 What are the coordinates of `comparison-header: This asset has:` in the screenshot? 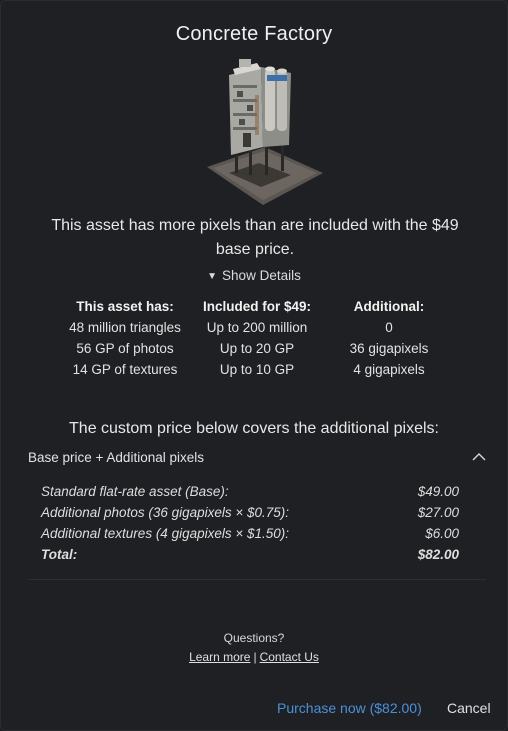 It's located at (125, 306).